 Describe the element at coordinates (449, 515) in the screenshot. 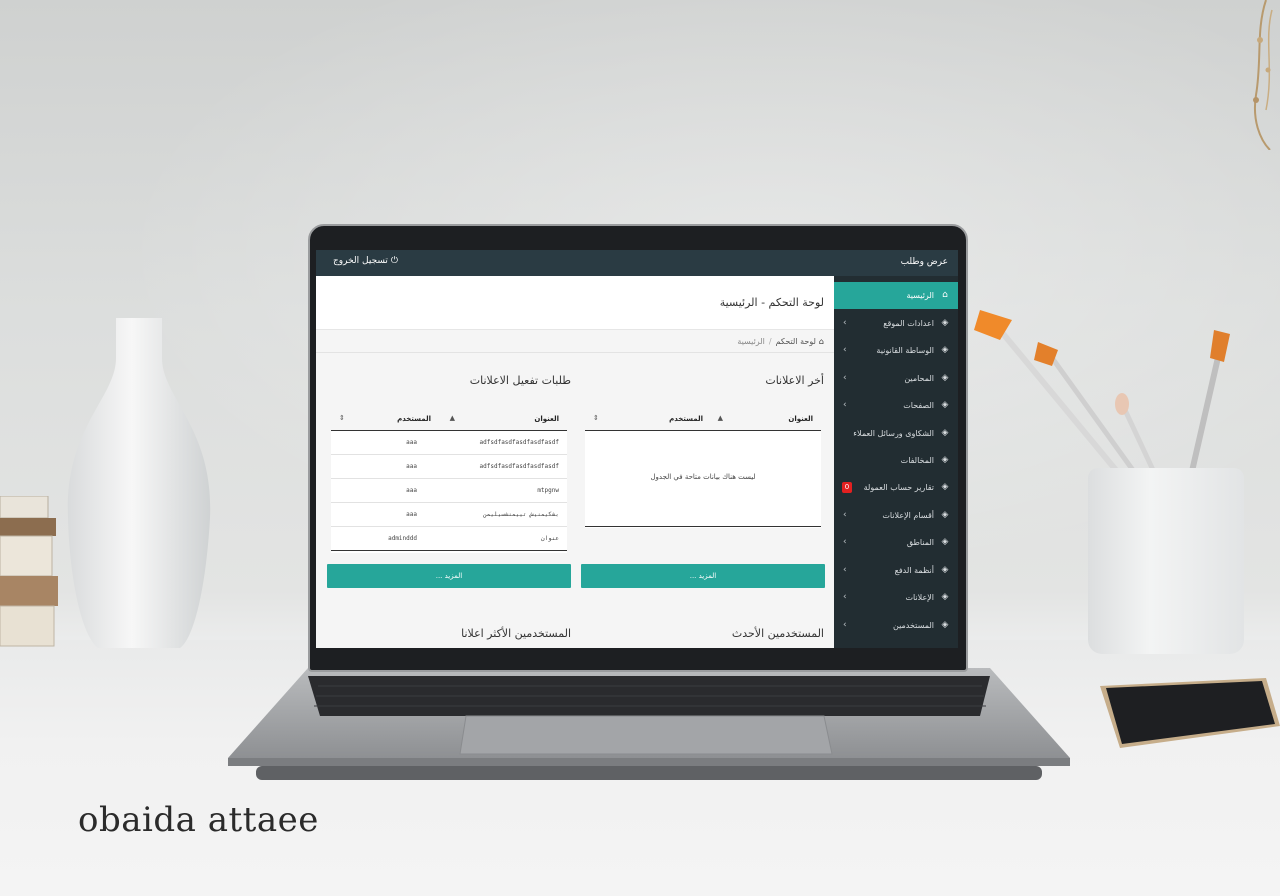

I see `table-row: بشكيمنيش تييمنشسيليمن aaa` at that location.